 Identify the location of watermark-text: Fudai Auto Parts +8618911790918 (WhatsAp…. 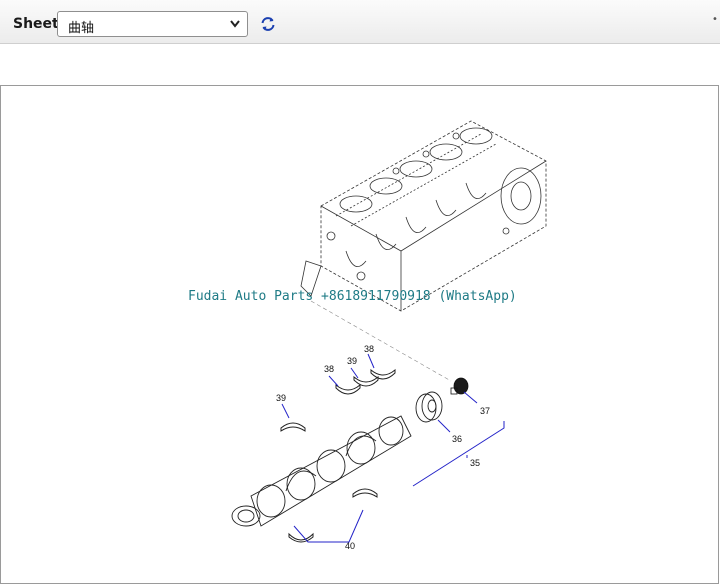
(352, 296).